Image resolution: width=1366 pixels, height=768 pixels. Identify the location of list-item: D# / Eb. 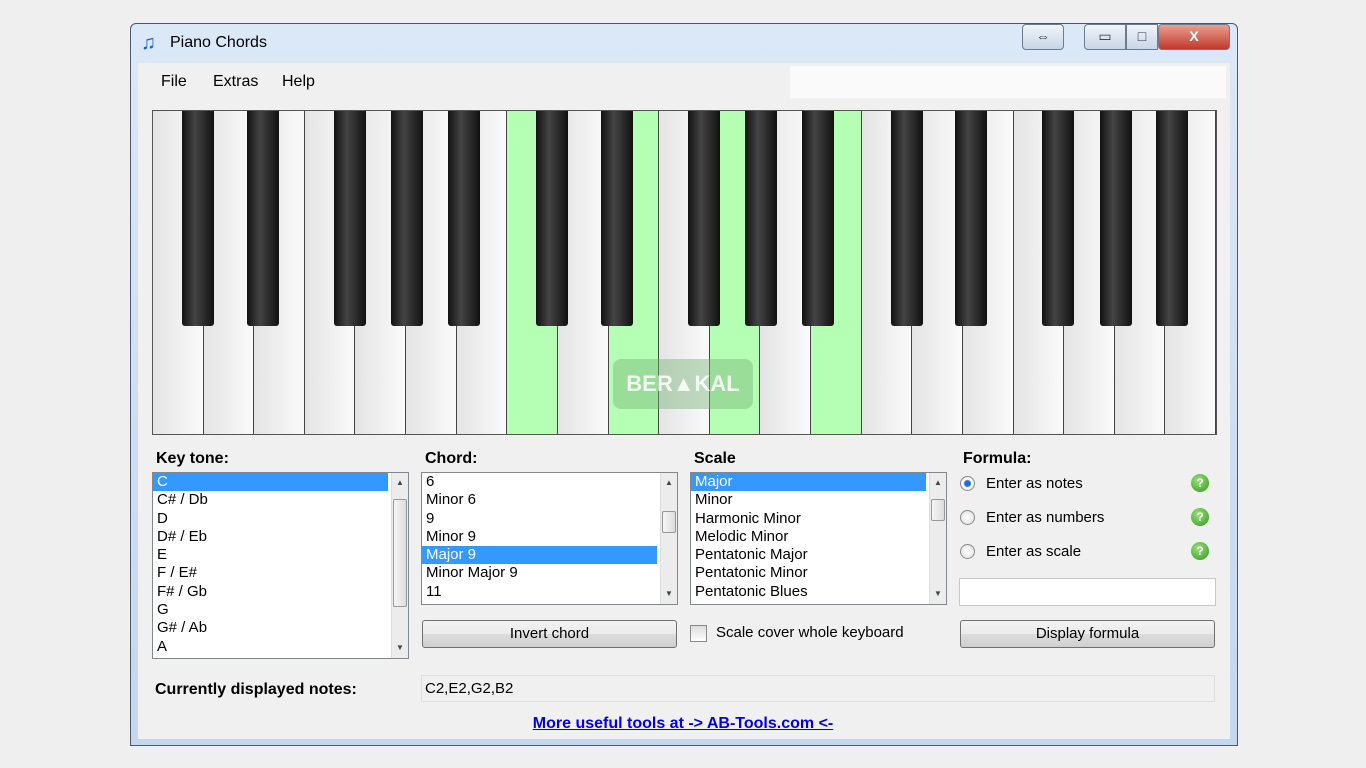
(270, 537).